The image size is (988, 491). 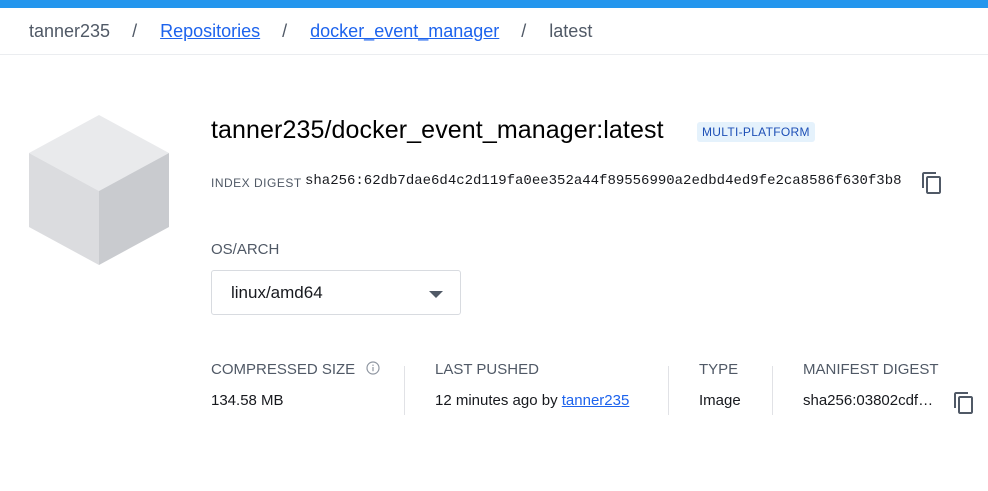 What do you see at coordinates (596, 400) in the screenshot?
I see `pushed-by-user-link: tanner235` at bounding box center [596, 400].